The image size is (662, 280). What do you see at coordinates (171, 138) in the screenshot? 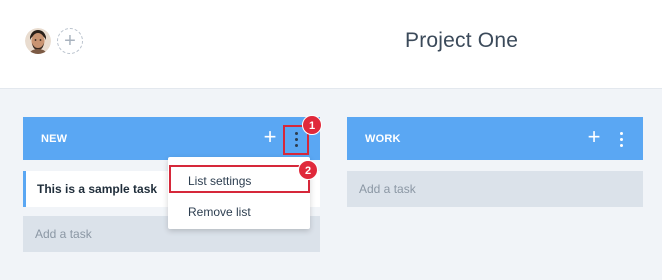
I see `list-header: NEW +` at bounding box center [171, 138].